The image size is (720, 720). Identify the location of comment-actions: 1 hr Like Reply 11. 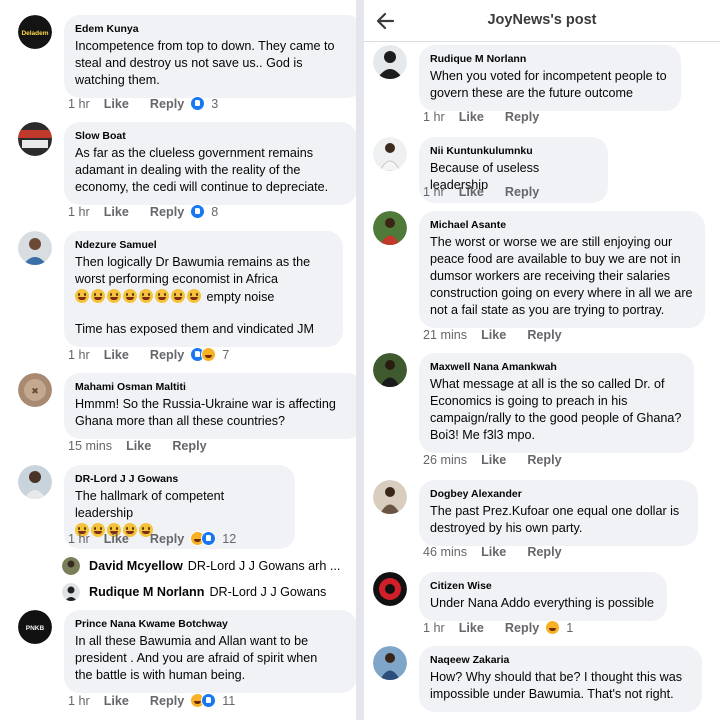
(151, 700).